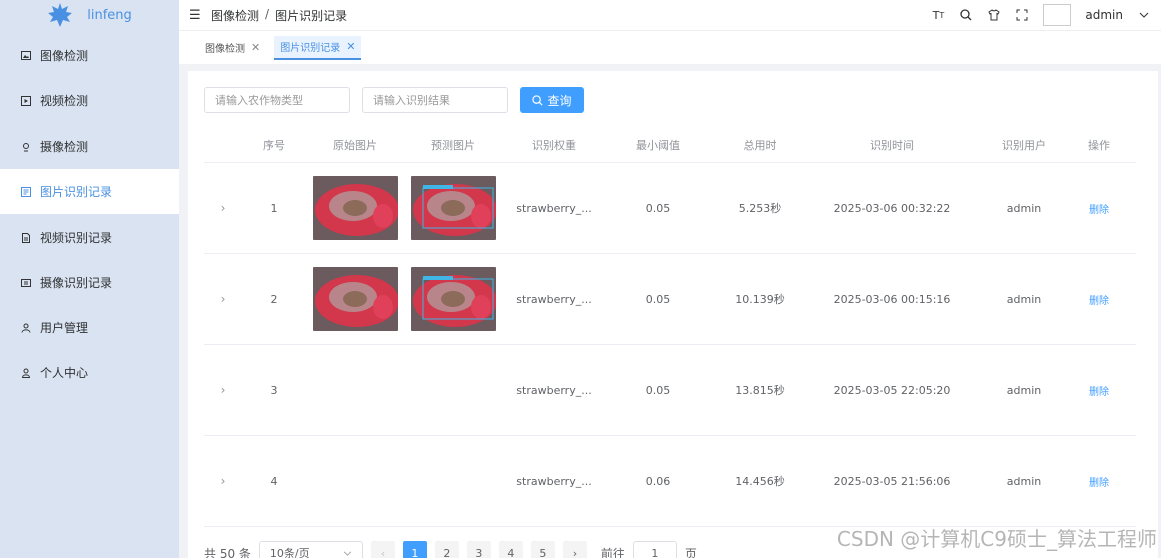 This screenshot has width=1161, height=558. I want to click on theme-shirt-icon, so click(994, 15).